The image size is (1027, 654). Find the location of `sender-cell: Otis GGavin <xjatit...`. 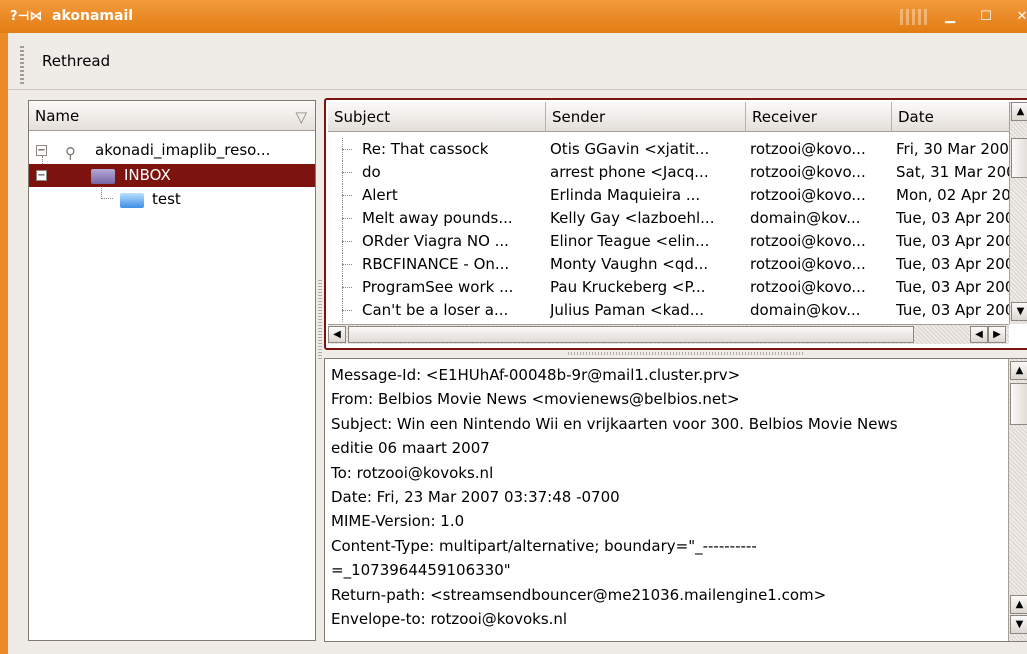

sender-cell: Otis GGavin <xjatit... is located at coordinates (630, 149).